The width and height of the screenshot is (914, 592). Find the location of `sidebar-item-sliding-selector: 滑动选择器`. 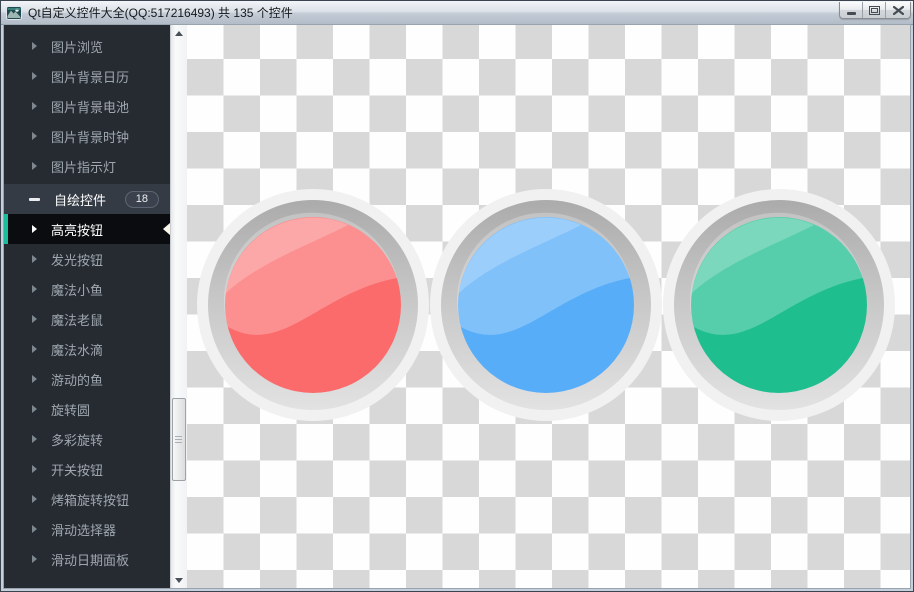

sidebar-item-sliding-selector: 滑动选择器 is located at coordinates (87, 529).